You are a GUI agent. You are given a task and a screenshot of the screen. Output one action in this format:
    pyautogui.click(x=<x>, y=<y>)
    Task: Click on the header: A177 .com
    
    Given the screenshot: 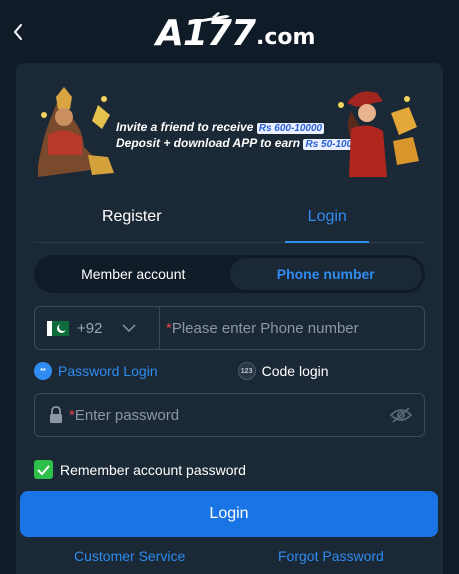 What is the action you would take?
    pyautogui.click(x=229, y=32)
    